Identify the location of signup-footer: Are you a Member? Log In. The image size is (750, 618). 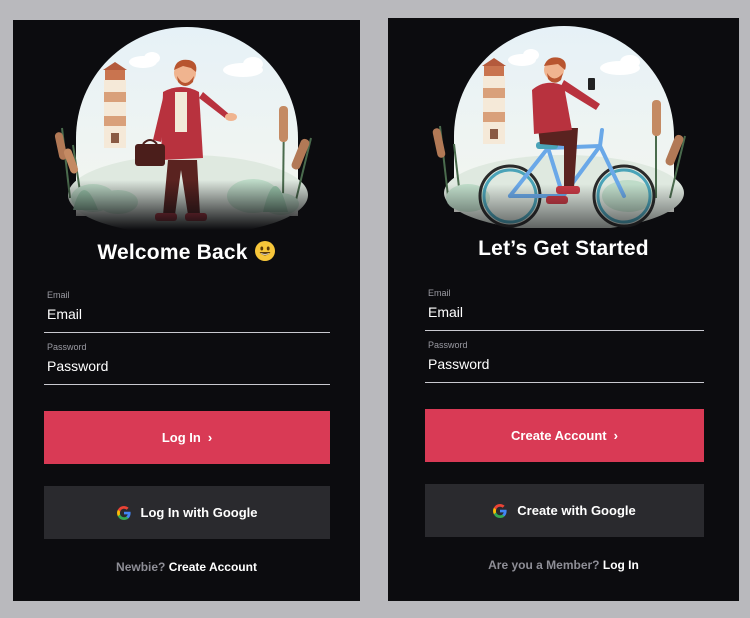
(563, 565).